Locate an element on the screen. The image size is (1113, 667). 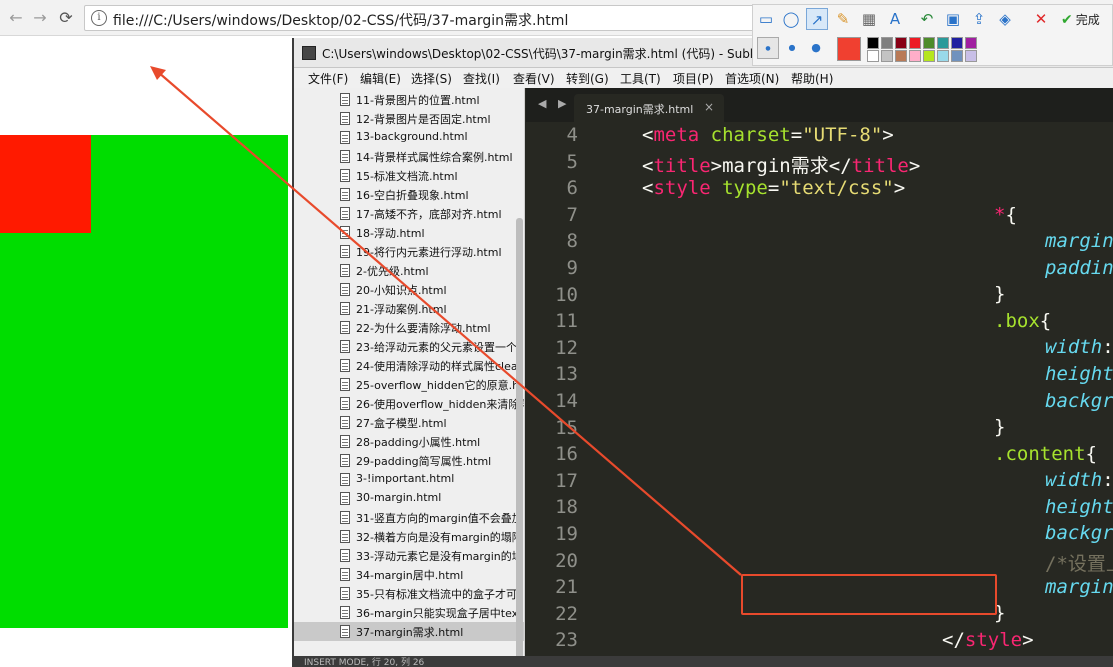
undo-icon: ↶ is located at coordinates (927, 19).